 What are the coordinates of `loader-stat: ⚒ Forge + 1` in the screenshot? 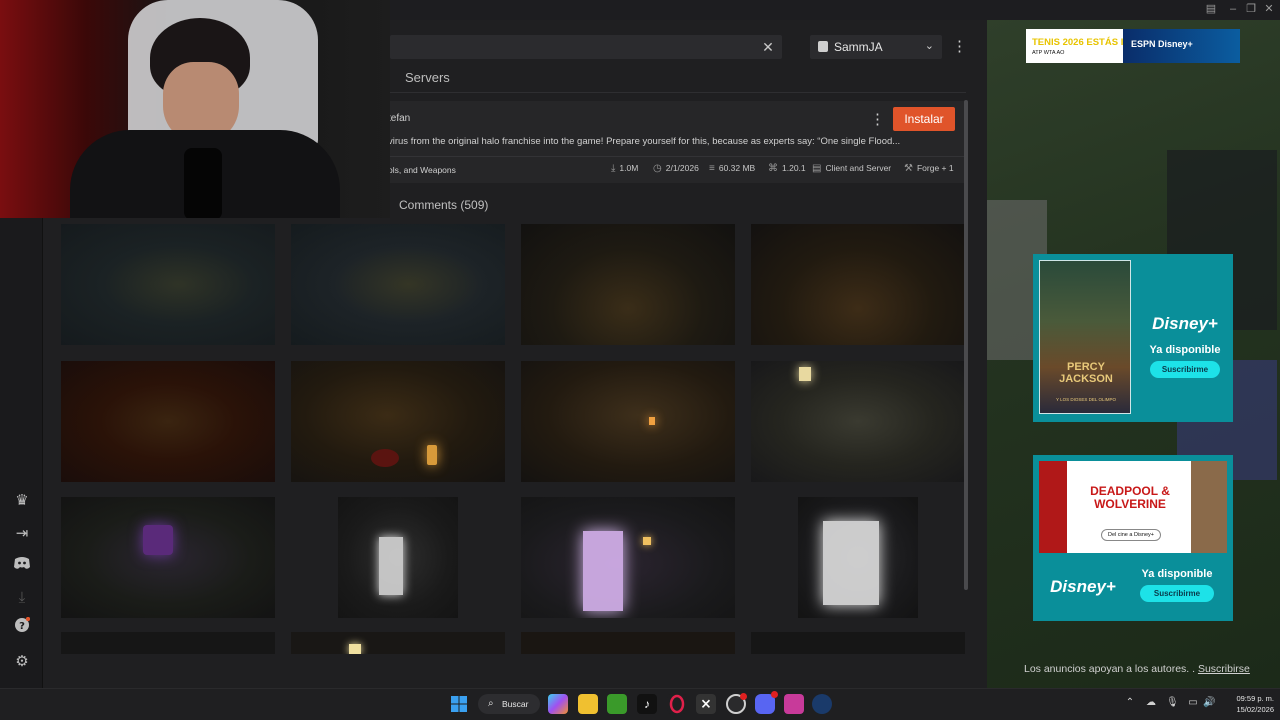 It's located at (929, 170).